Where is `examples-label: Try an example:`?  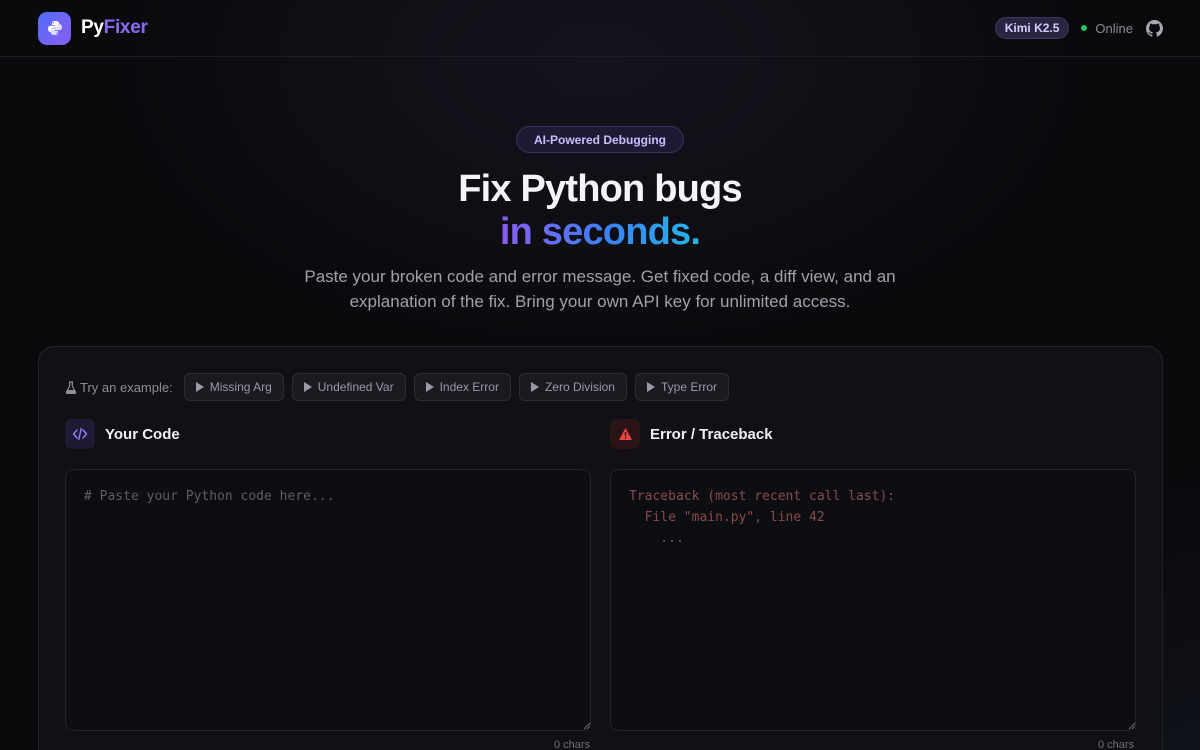
examples-label: Try an example: is located at coordinates (119, 387).